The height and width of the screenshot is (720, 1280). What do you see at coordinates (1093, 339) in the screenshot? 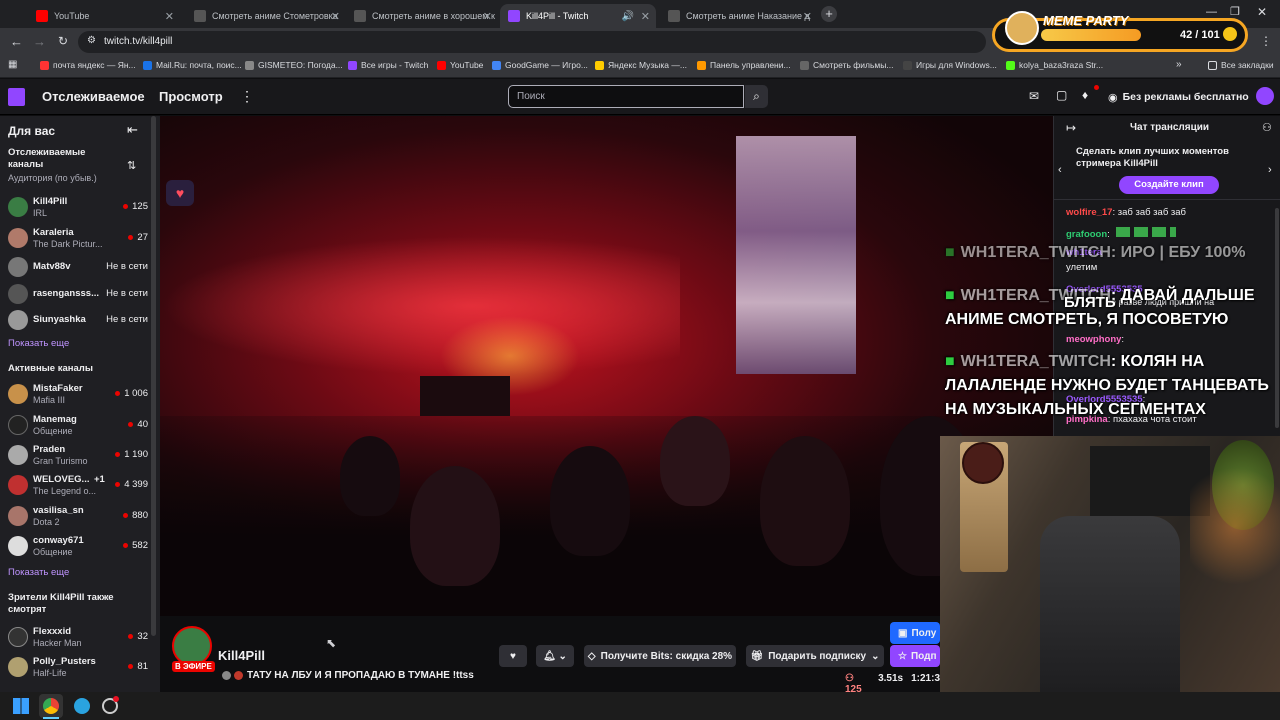
I see `chat-user: meowphony` at bounding box center [1093, 339].